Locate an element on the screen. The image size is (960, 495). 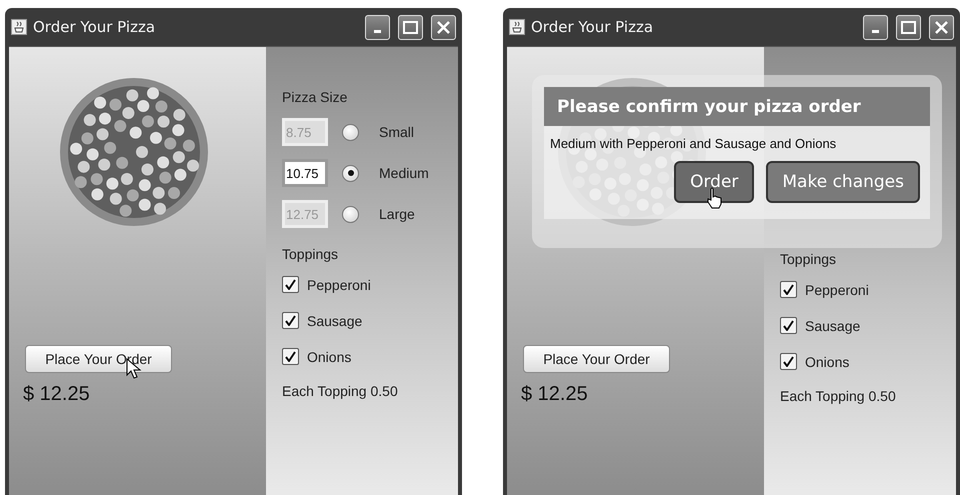
dialog-message: Medium with Pepperoni and Sausage and Onions is located at coordinates (694, 143).